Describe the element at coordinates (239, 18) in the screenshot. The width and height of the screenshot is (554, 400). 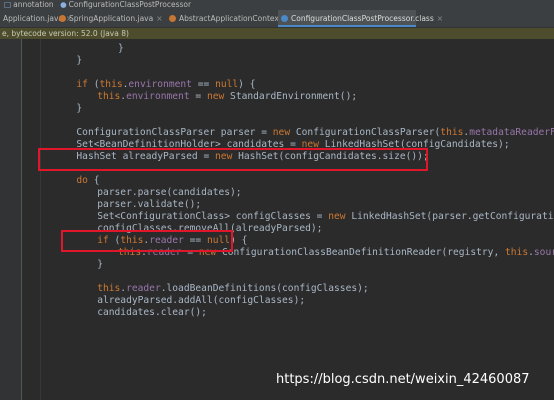
I see `tab-abstractapplicationcontext: AbstractApplicationContext.class×` at that location.